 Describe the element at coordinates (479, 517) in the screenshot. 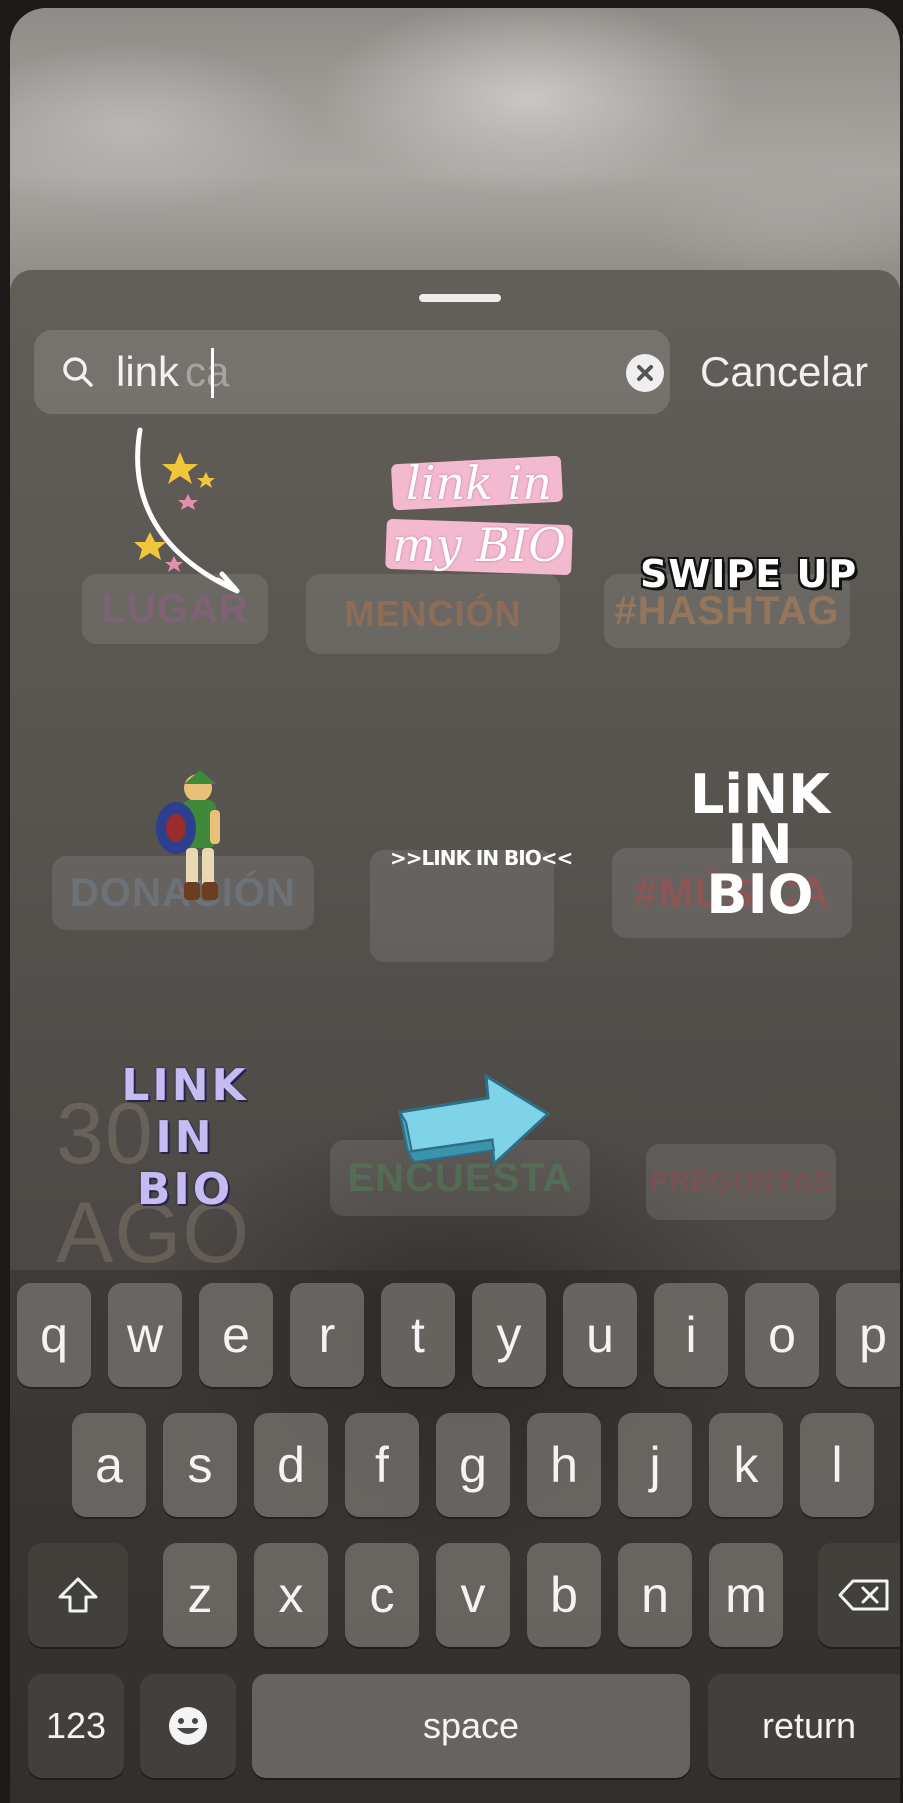

I see `sticker-link-in-my-bio: link in my BIO` at that location.